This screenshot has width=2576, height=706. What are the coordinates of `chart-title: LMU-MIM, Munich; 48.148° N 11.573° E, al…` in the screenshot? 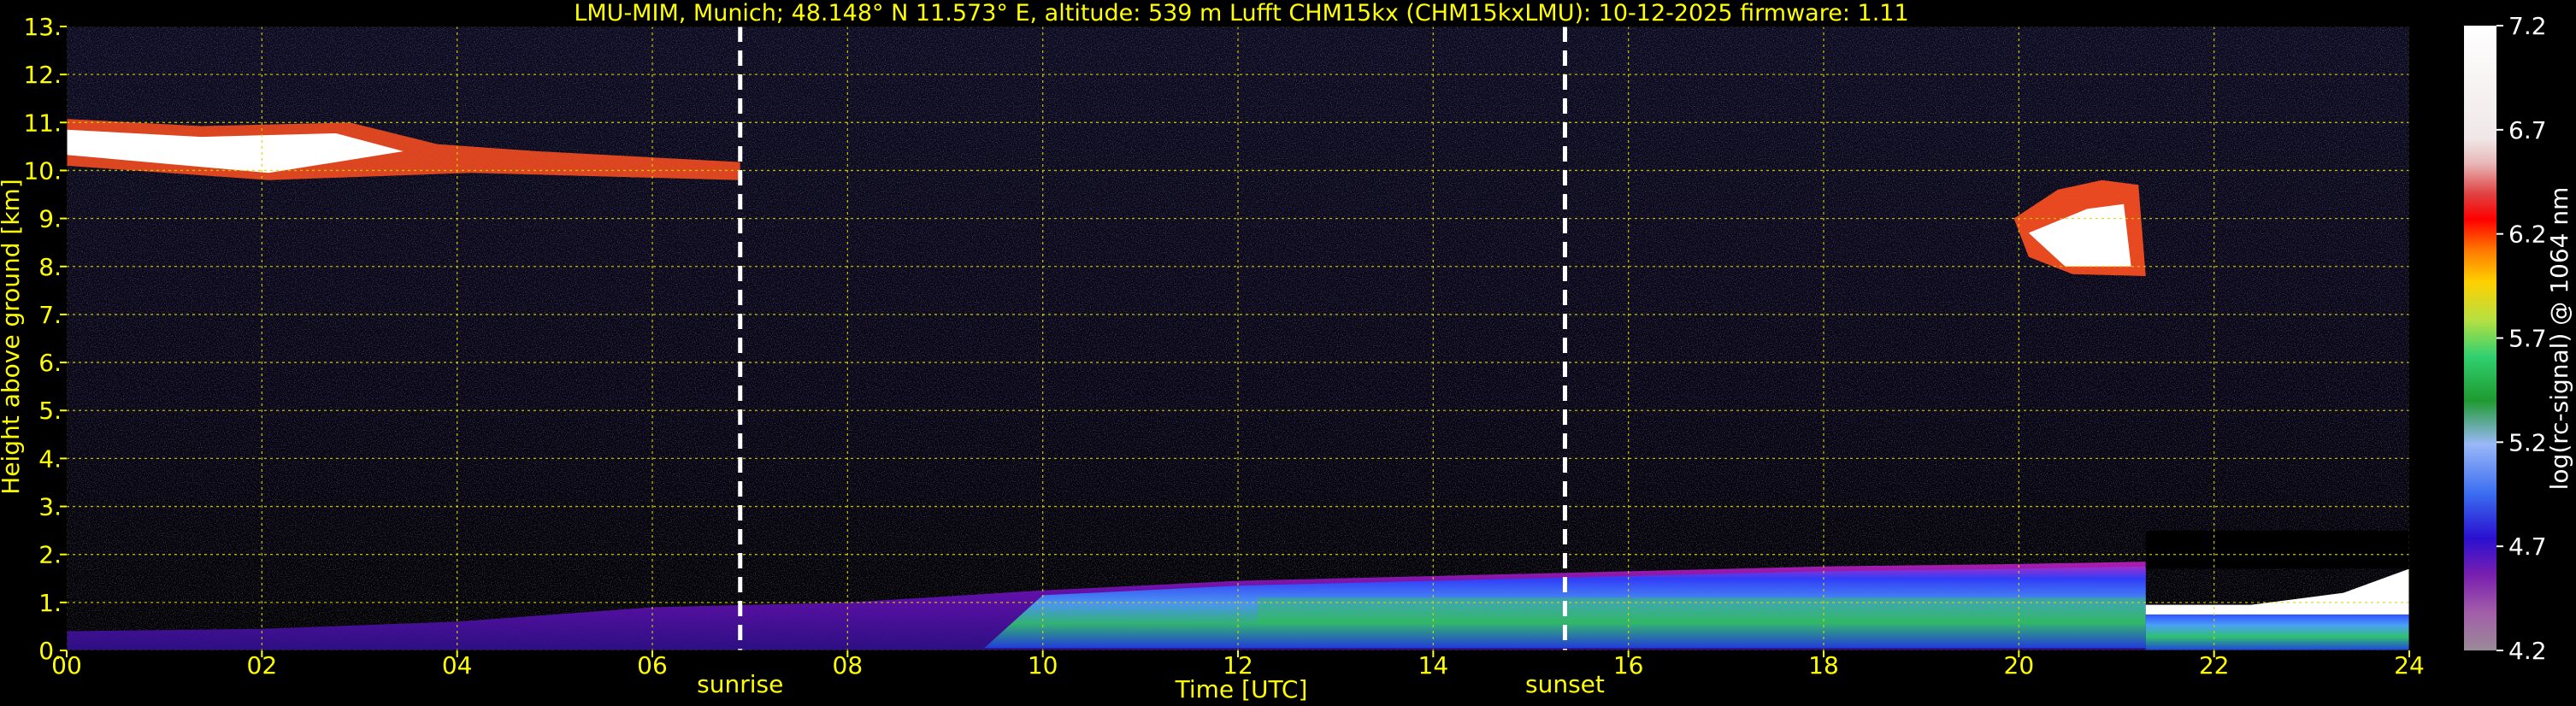 It's located at (1241, 13).